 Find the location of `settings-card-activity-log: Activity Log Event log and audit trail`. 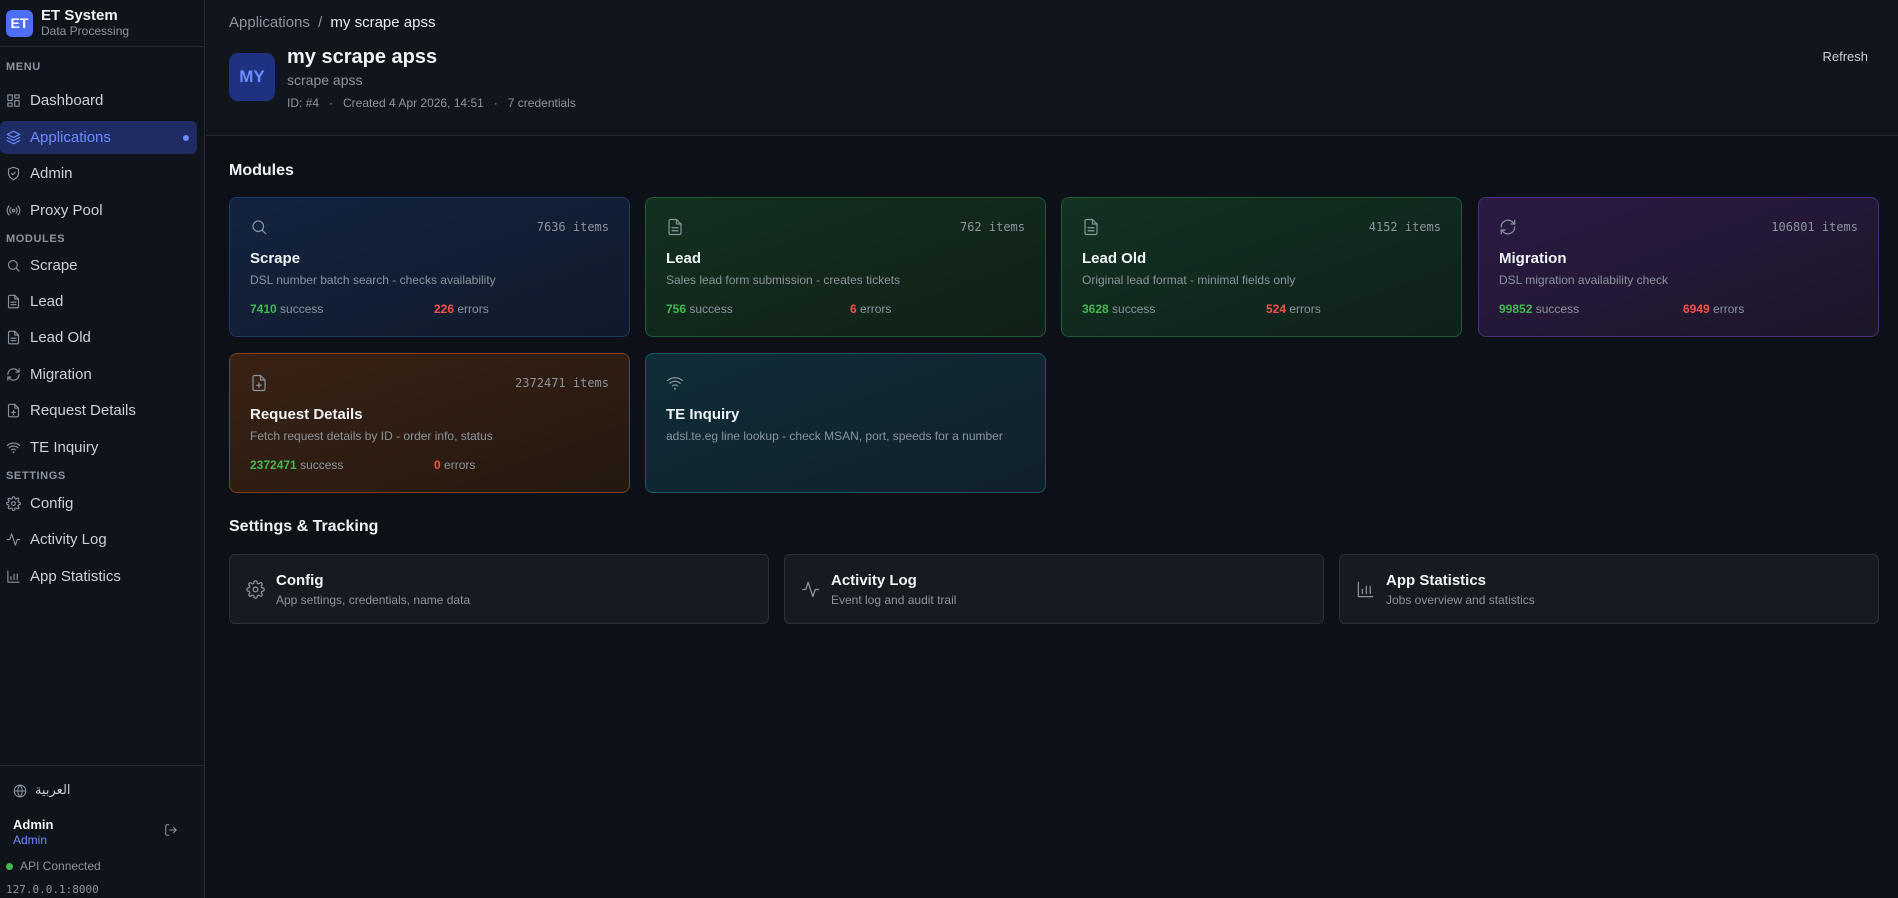

settings-card-activity-log: Activity Log Event log and audit trail is located at coordinates (1054, 589).